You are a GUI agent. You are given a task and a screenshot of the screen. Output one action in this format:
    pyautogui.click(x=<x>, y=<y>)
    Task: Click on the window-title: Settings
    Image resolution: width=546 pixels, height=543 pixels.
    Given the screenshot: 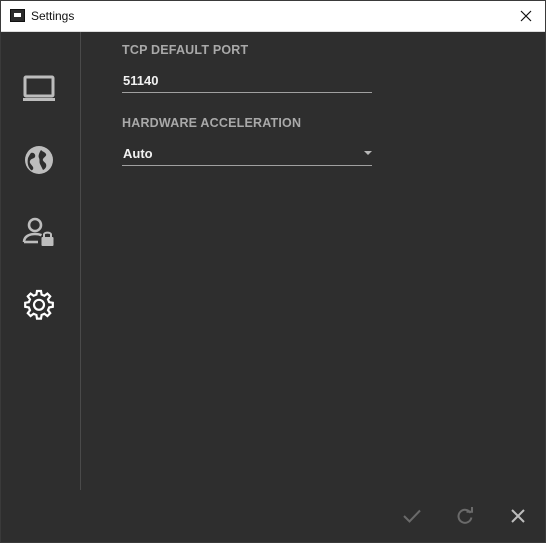 What is the action you would take?
    pyautogui.click(x=53, y=16)
    